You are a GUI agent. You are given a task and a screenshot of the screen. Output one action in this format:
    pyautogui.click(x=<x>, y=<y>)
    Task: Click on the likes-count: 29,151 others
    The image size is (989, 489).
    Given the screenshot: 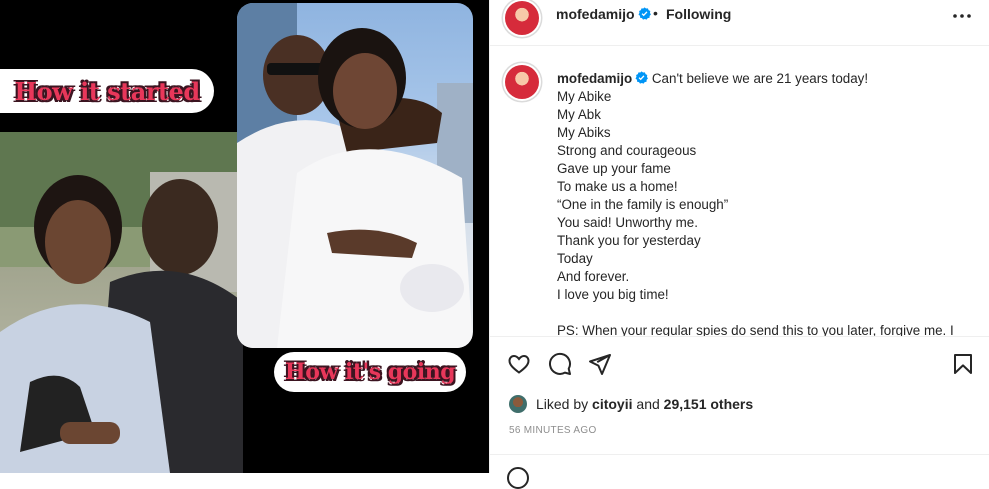 What is the action you would take?
    pyautogui.click(x=709, y=404)
    